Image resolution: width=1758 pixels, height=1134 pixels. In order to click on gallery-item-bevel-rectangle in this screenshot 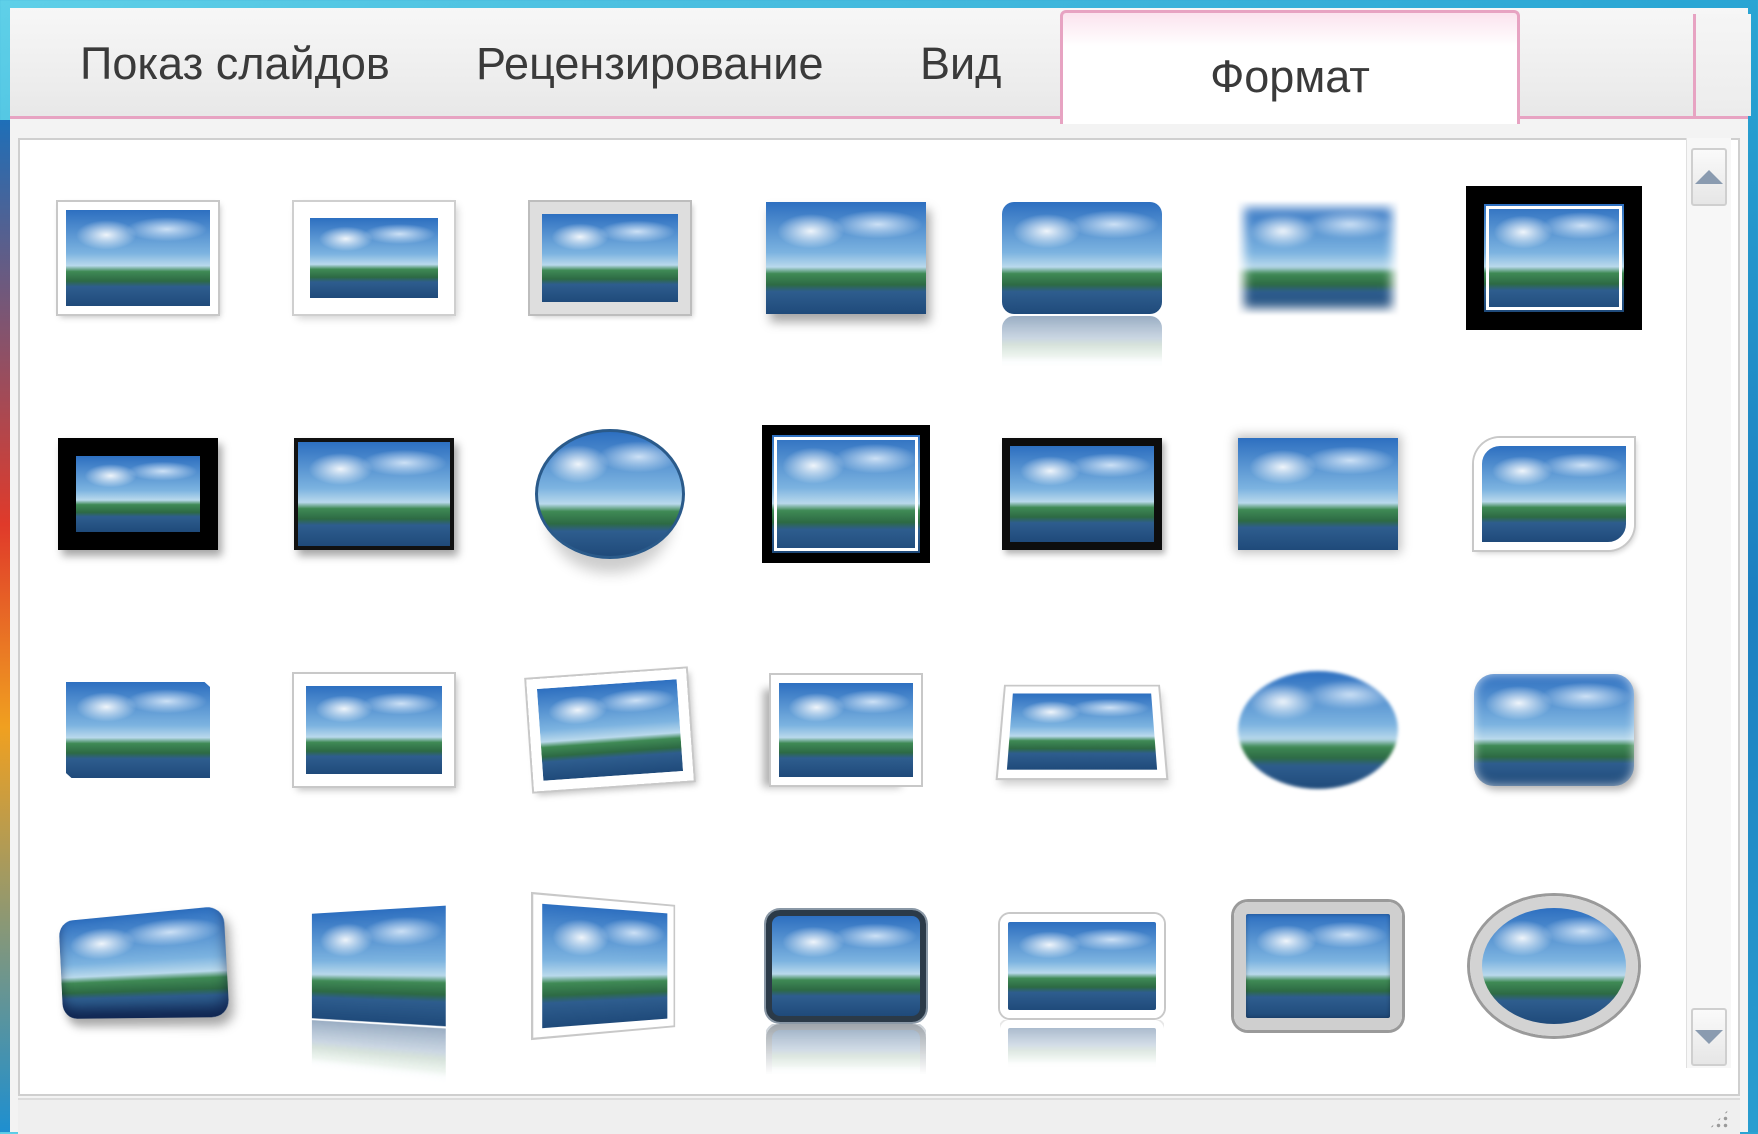, I will do `click(1554, 730)`.